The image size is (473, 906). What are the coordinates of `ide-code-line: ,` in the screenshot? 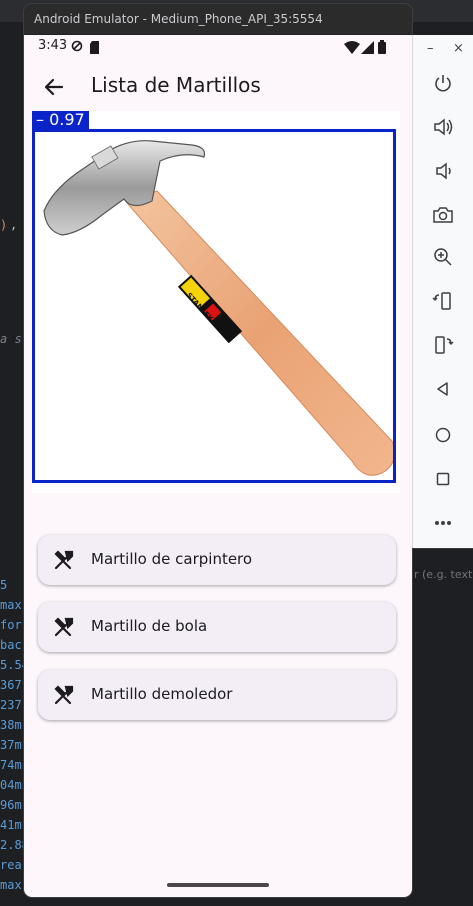 It's located at (14, 225).